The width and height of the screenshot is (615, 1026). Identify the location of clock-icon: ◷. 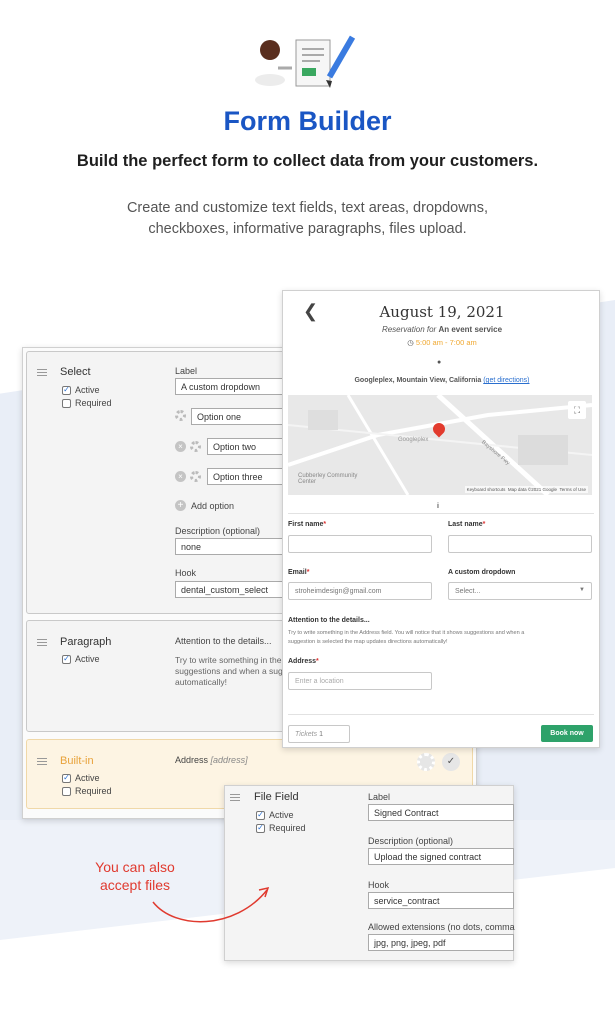
(410, 342).